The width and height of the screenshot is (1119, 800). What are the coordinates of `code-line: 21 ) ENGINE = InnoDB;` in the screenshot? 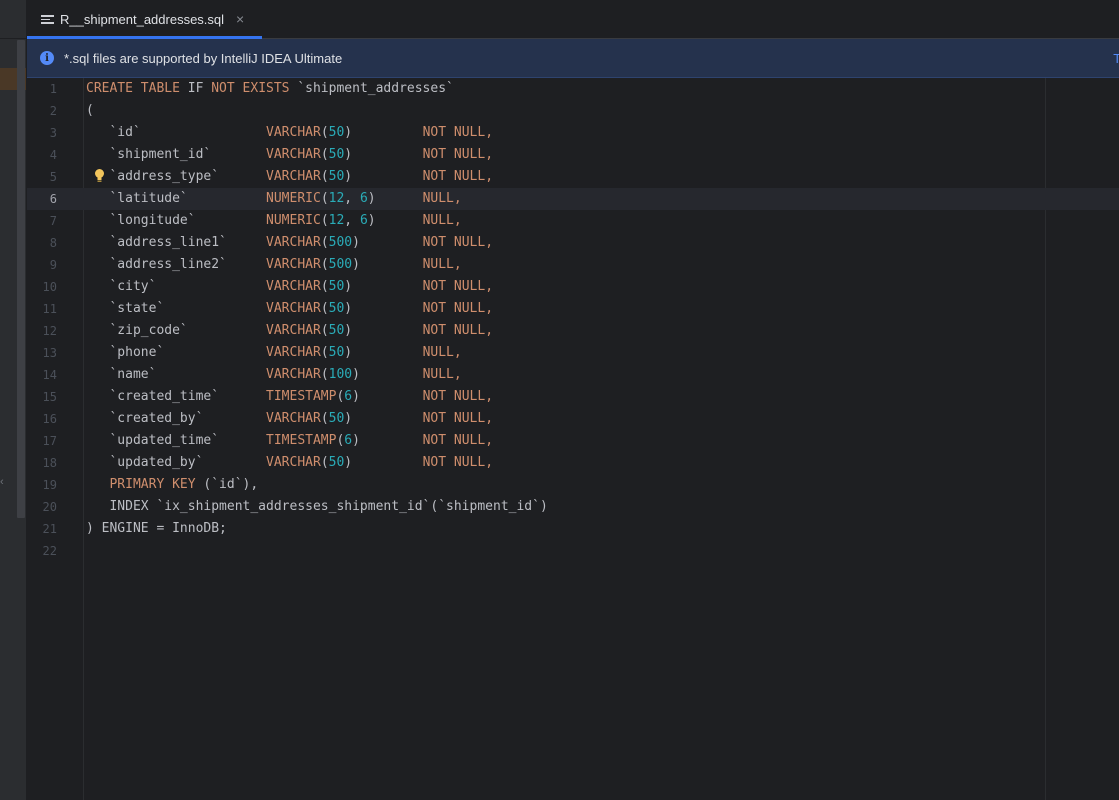 It's located at (573, 529).